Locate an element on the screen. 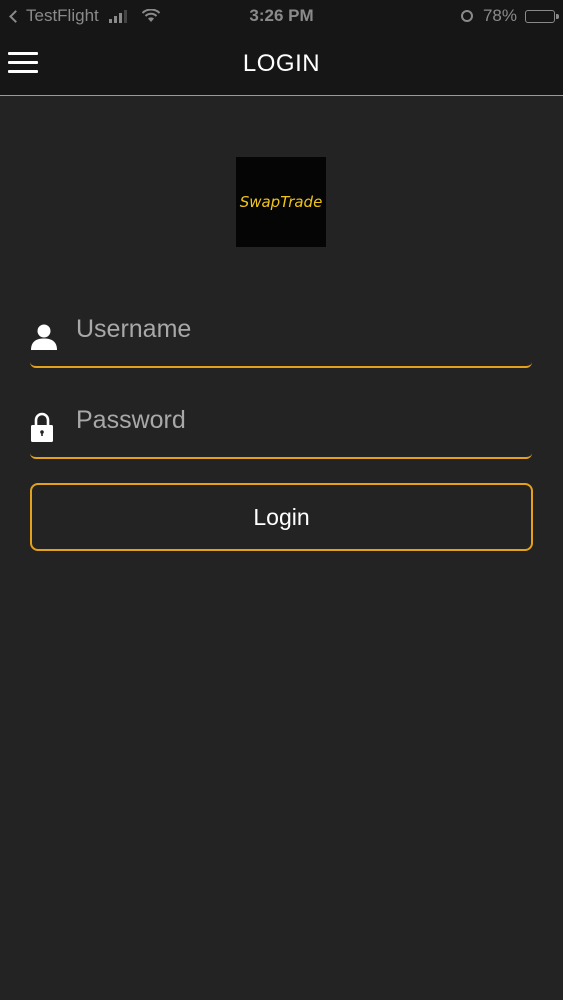 The height and width of the screenshot is (1000, 563). username-input is located at coordinates (296, 329).